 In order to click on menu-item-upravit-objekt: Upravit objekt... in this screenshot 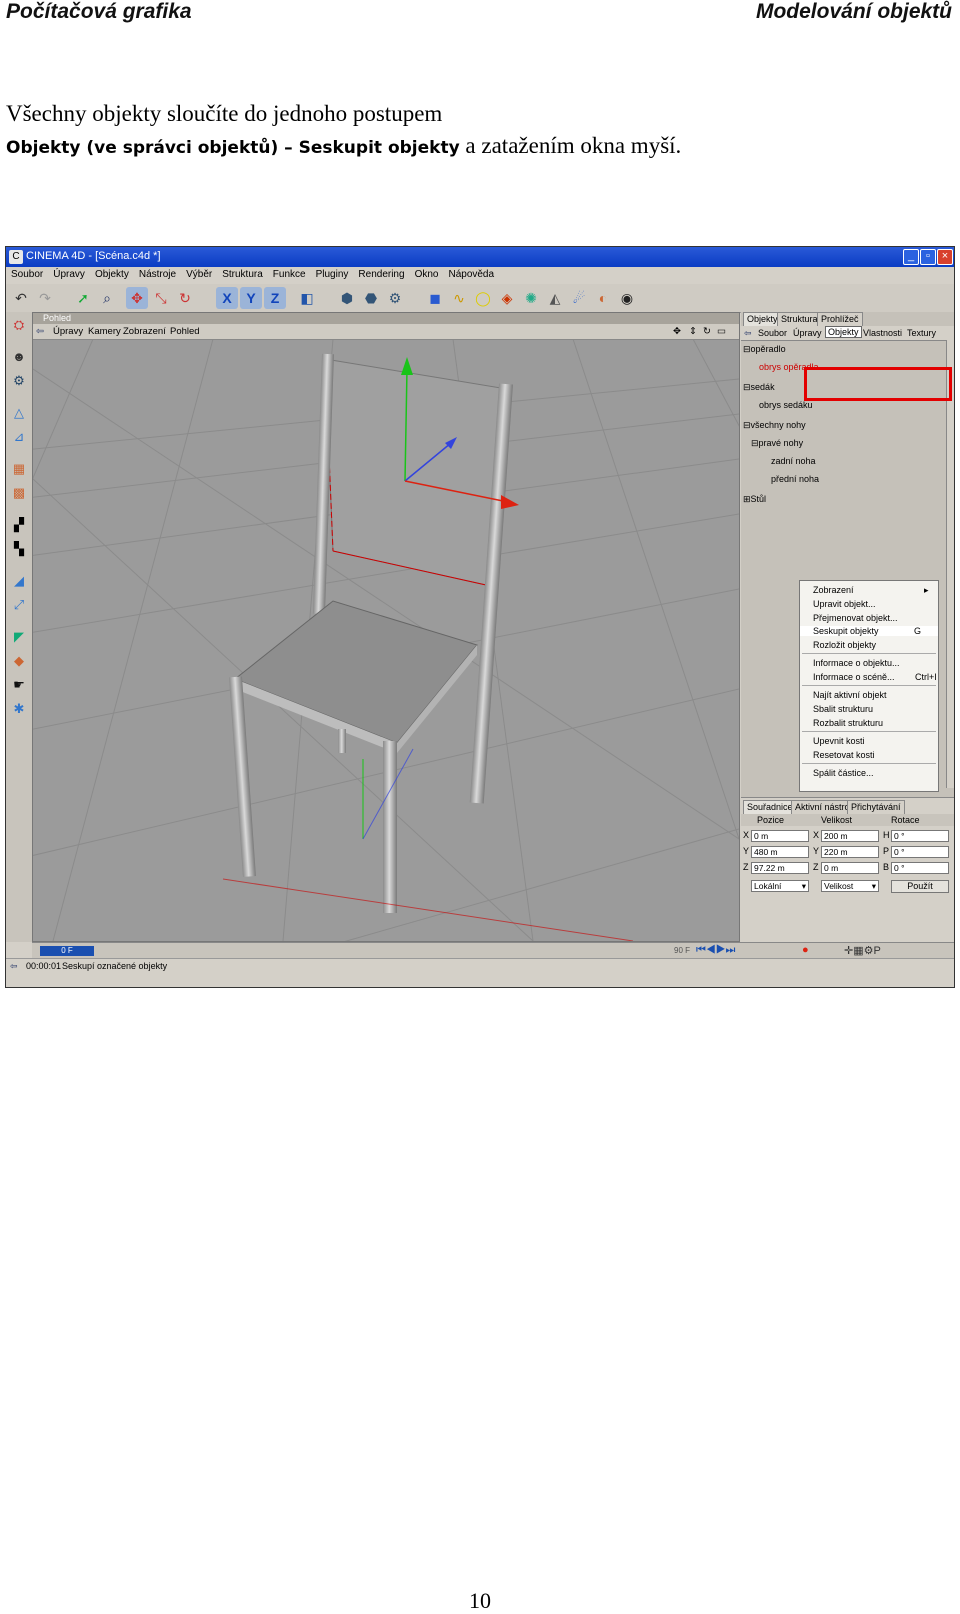, I will do `click(844, 604)`.